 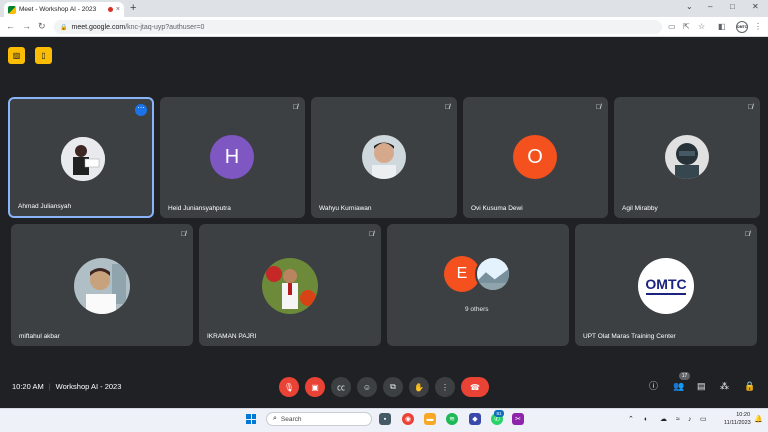 I want to click on captions-icon: ㏄, so click(x=341, y=387).